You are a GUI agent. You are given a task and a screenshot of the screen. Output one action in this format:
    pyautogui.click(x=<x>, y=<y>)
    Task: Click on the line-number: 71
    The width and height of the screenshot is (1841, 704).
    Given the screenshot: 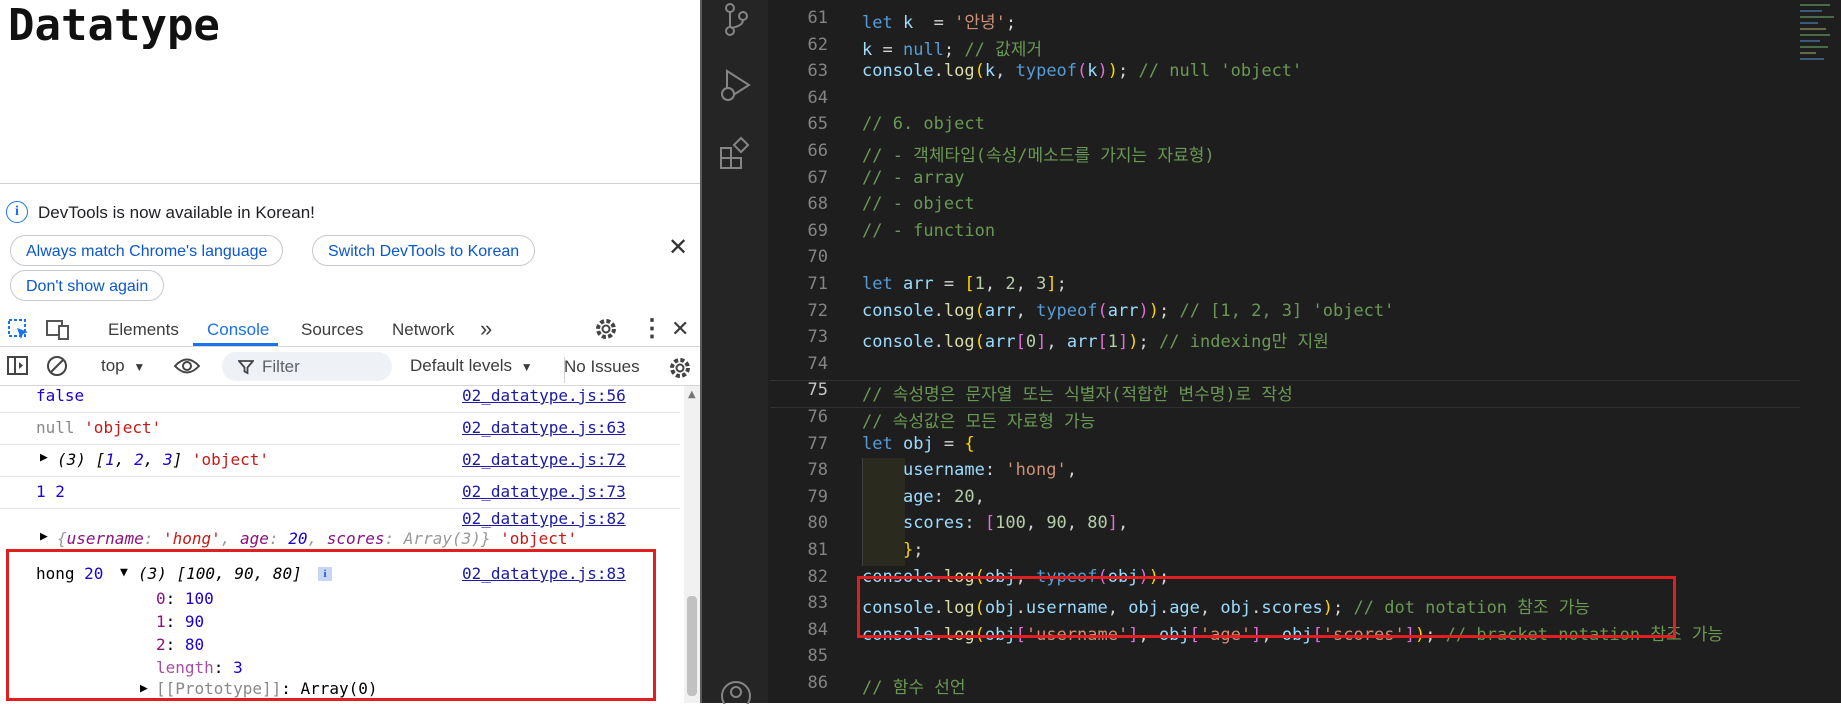 What is the action you would take?
    pyautogui.click(x=817, y=284)
    